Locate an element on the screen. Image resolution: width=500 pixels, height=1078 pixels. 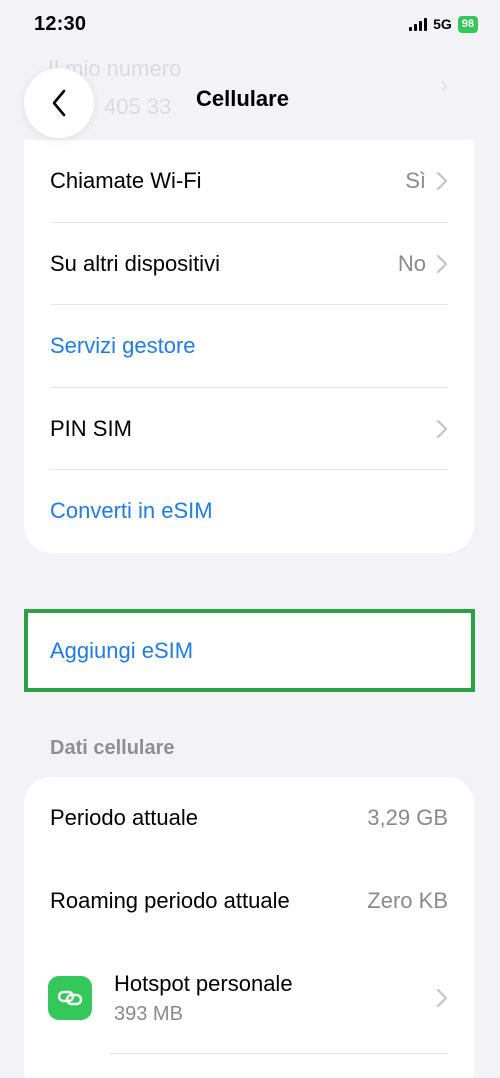
battery-icon: 98 is located at coordinates (467, 24).